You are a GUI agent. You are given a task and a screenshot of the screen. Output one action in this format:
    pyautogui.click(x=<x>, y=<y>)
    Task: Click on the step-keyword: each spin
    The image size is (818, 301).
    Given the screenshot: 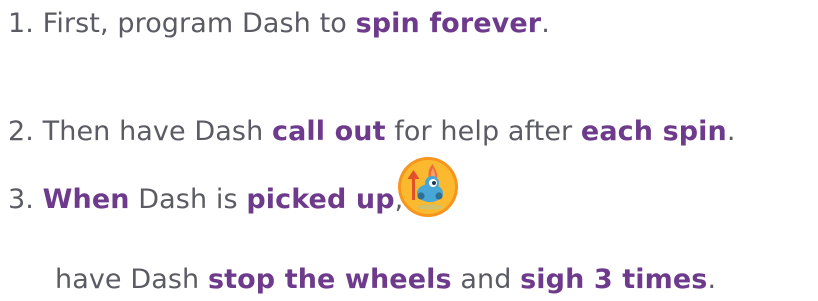 What is the action you would take?
    pyautogui.click(x=653, y=131)
    